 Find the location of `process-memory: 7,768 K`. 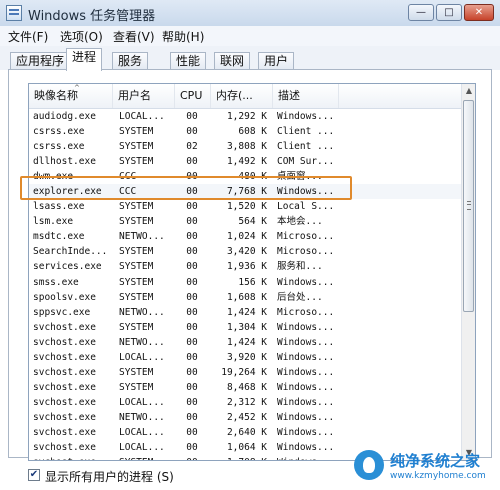

process-memory: 7,768 K is located at coordinates (246, 192).